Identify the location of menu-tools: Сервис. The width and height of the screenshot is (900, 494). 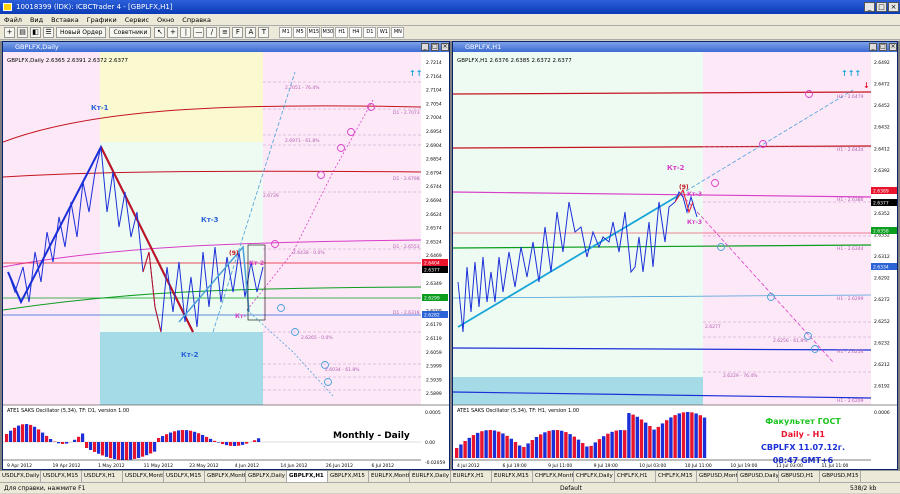
(137, 20).